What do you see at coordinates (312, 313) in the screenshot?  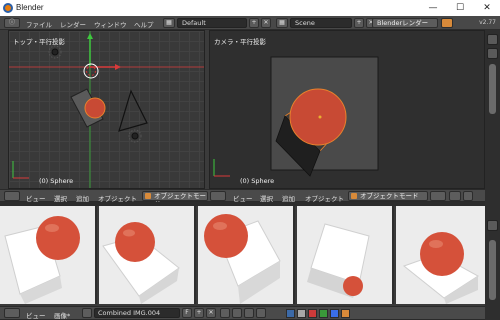 I see `display-red-button` at bounding box center [312, 313].